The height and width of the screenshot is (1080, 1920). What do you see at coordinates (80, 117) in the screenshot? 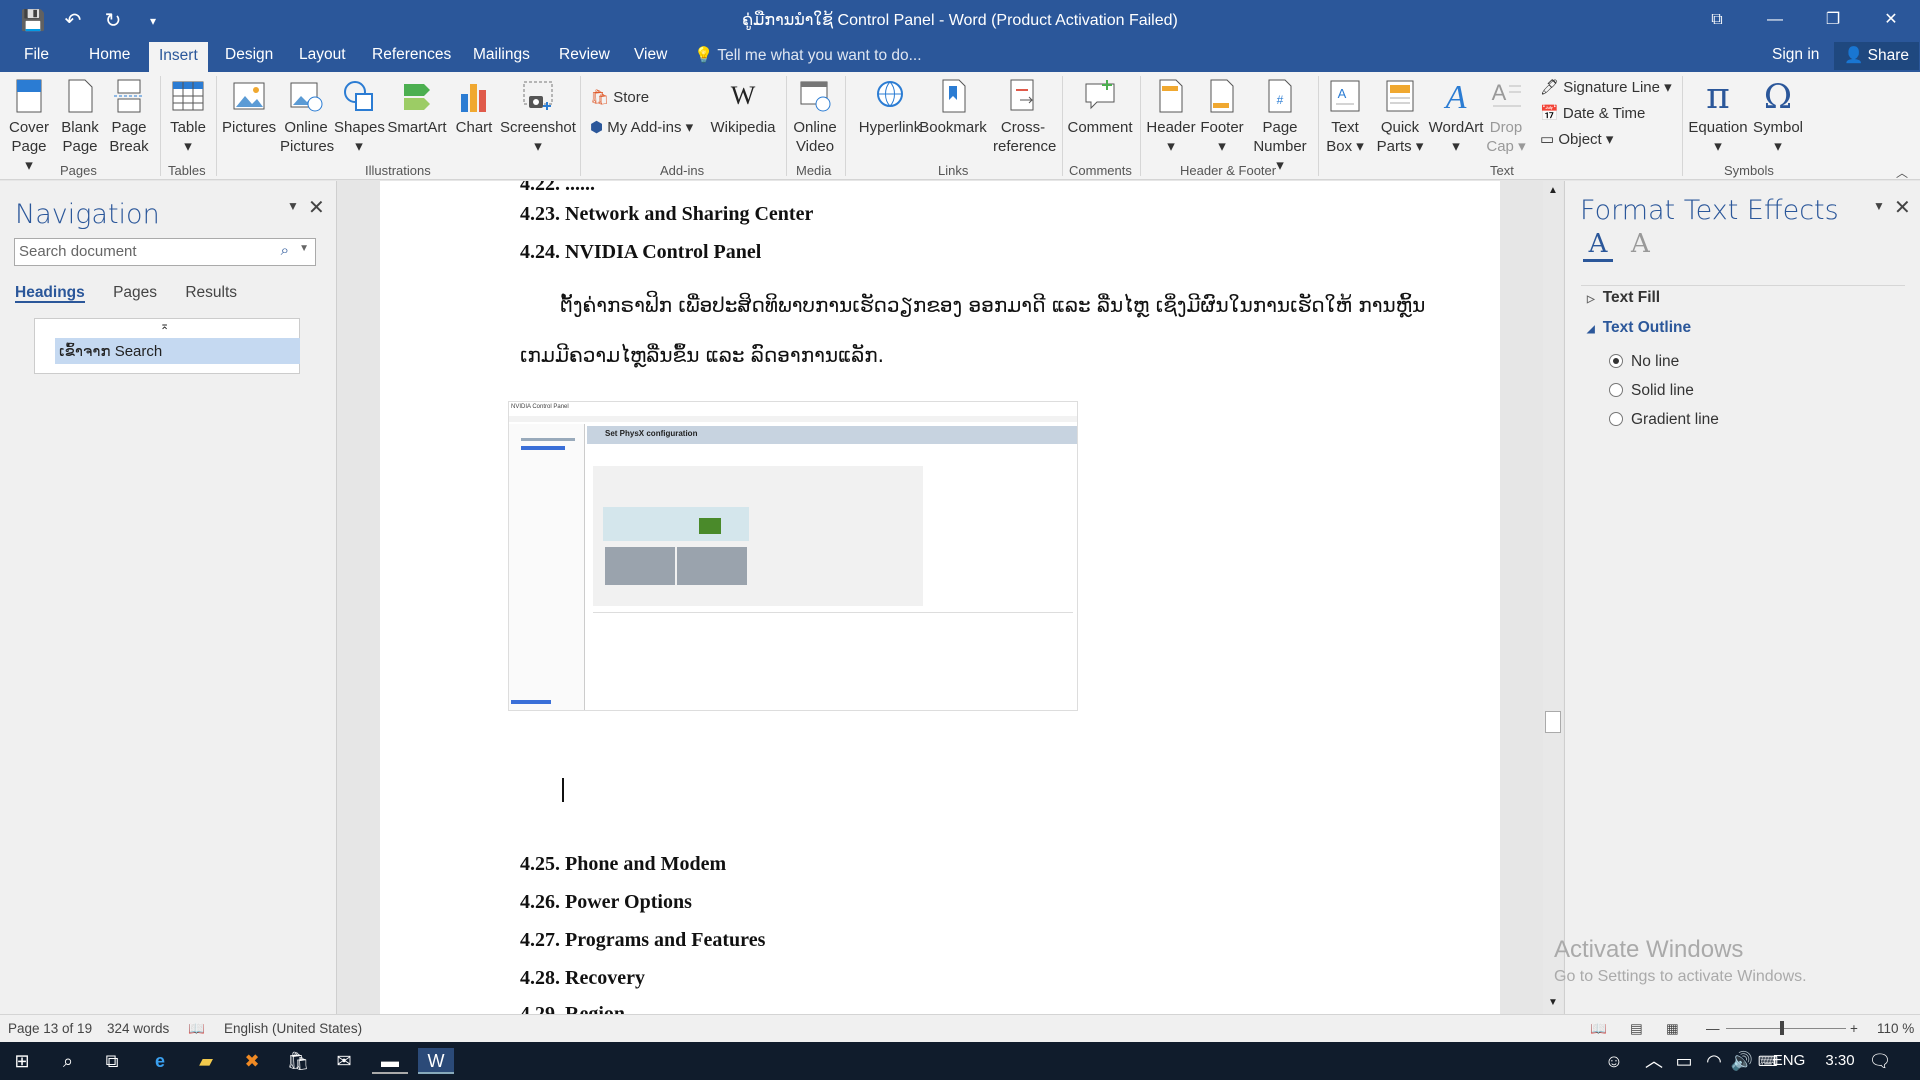
I see `blank-page-button: Blank Page` at bounding box center [80, 117].